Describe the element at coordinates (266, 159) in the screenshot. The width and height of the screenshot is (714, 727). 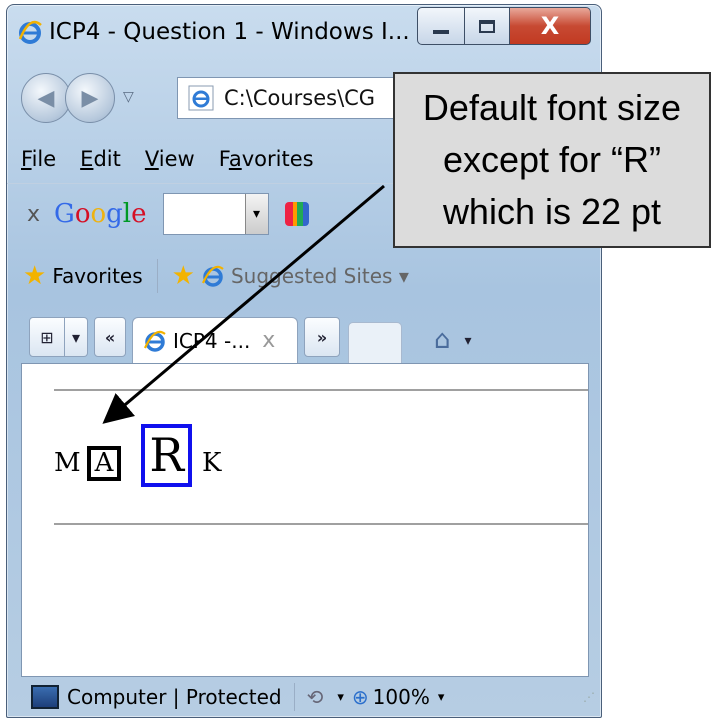
I see `menu-favorites: Favorites` at that location.